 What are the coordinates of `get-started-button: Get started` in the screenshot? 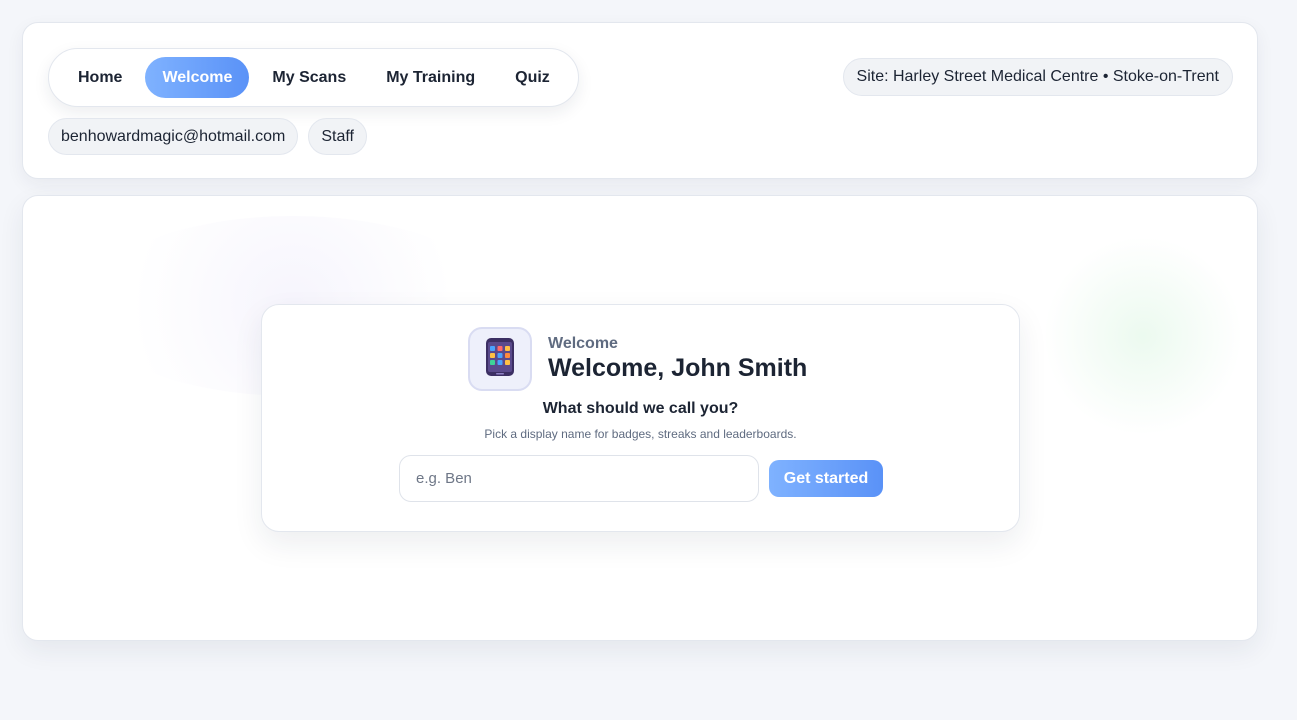 It's located at (826, 478).